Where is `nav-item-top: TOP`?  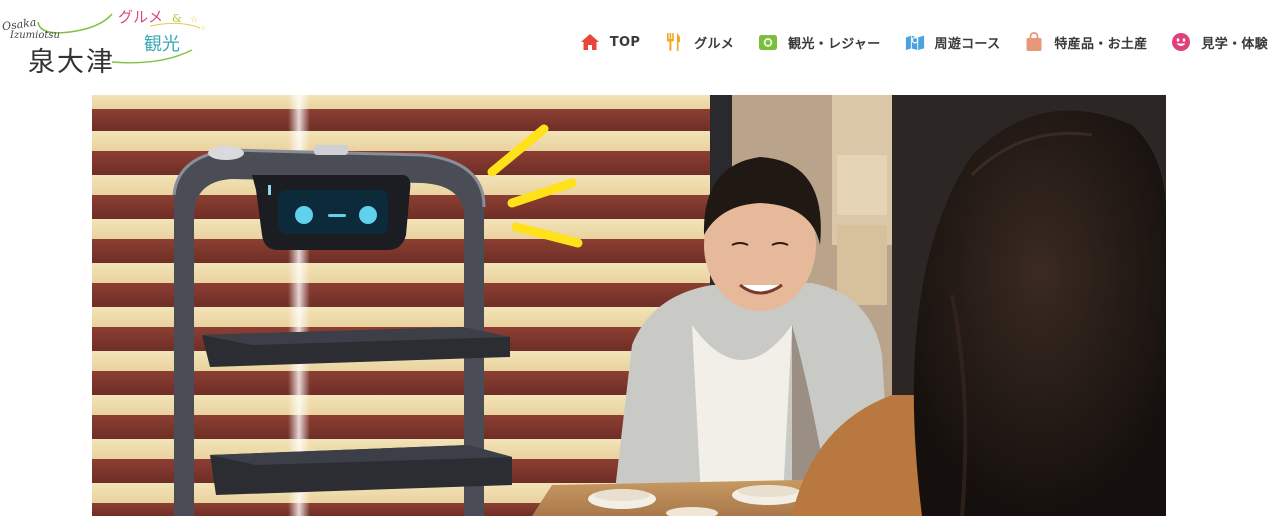
nav-item-top: TOP is located at coordinates (610, 42).